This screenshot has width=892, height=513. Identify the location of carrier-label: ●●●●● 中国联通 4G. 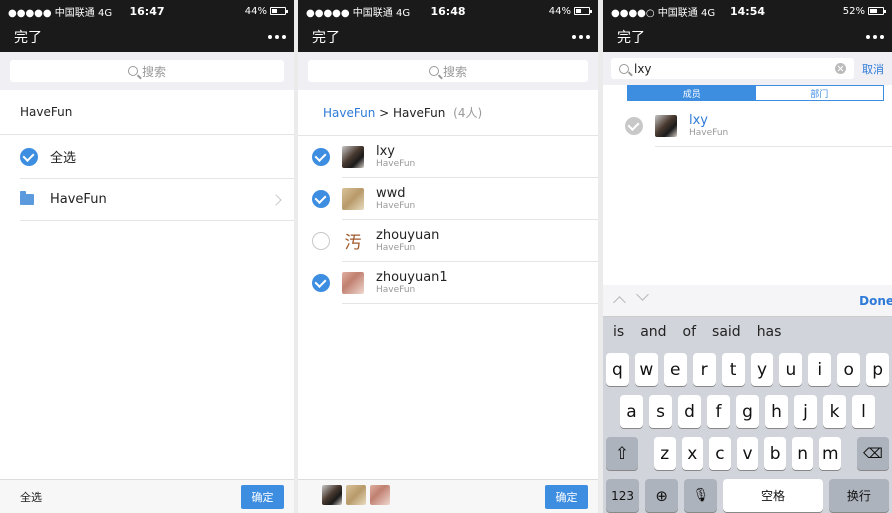
(358, 13).